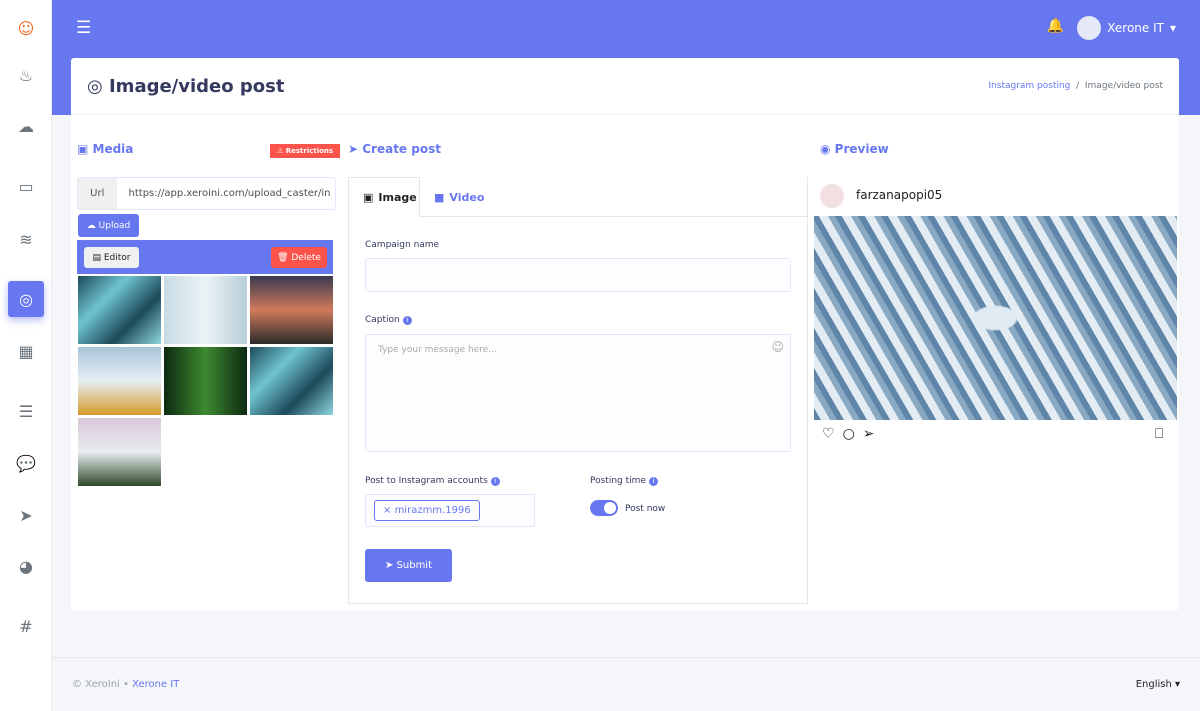 The width and height of the screenshot is (1200, 711). I want to click on page-title: ◎ Image/video post, so click(186, 86).